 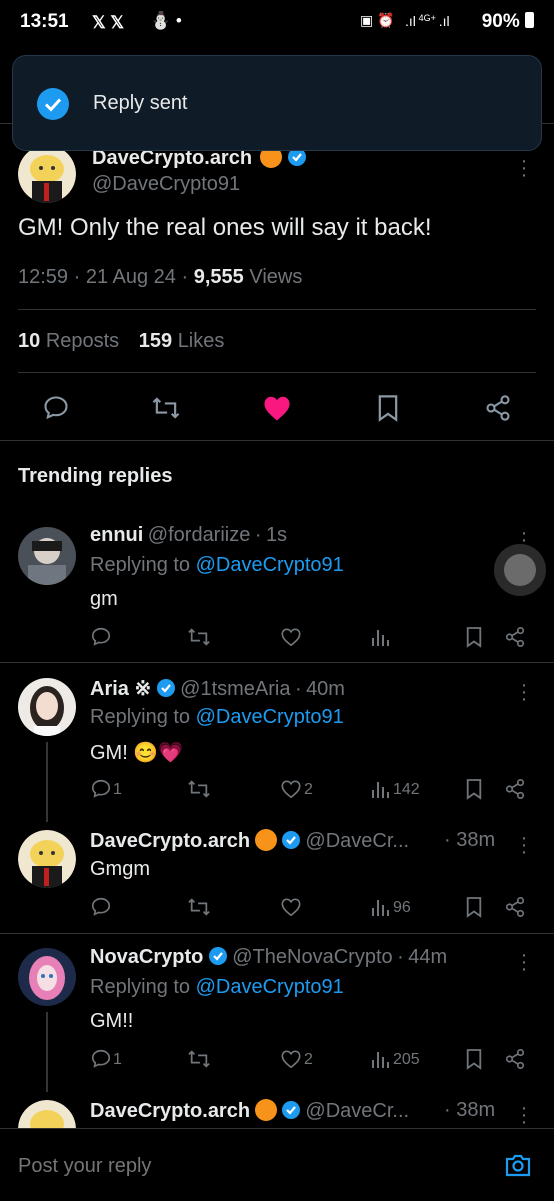 I want to click on reply-handle: @TheNovaCrypto, so click(x=312, y=957).